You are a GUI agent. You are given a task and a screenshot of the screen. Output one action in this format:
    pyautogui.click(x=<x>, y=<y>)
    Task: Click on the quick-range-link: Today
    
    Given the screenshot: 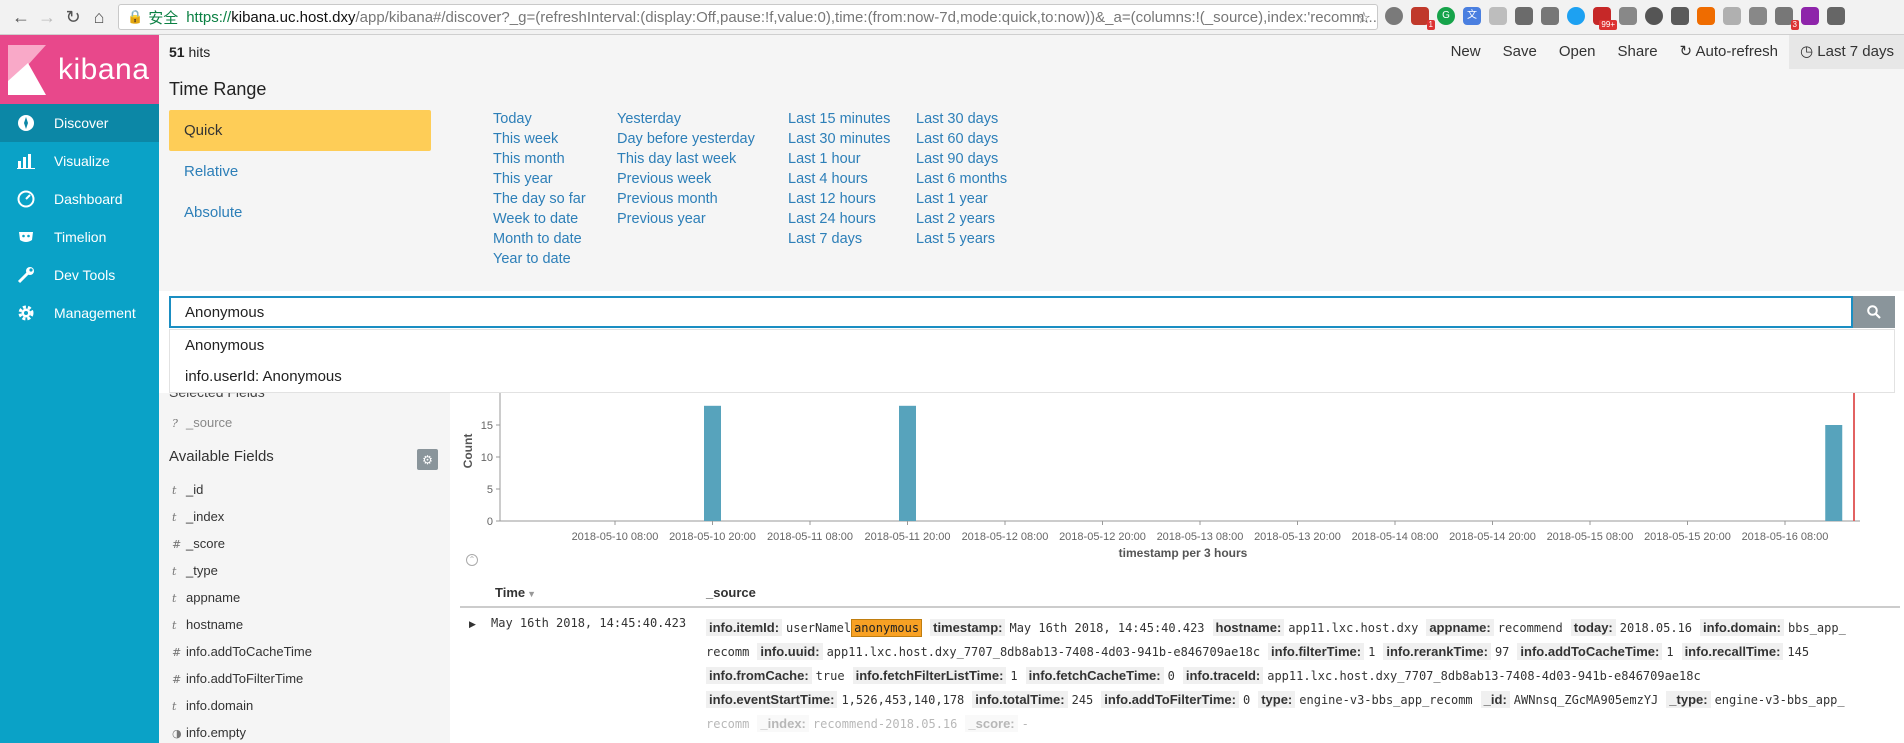 What is the action you would take?
    pyautogui.click(x=539, y=119)
    